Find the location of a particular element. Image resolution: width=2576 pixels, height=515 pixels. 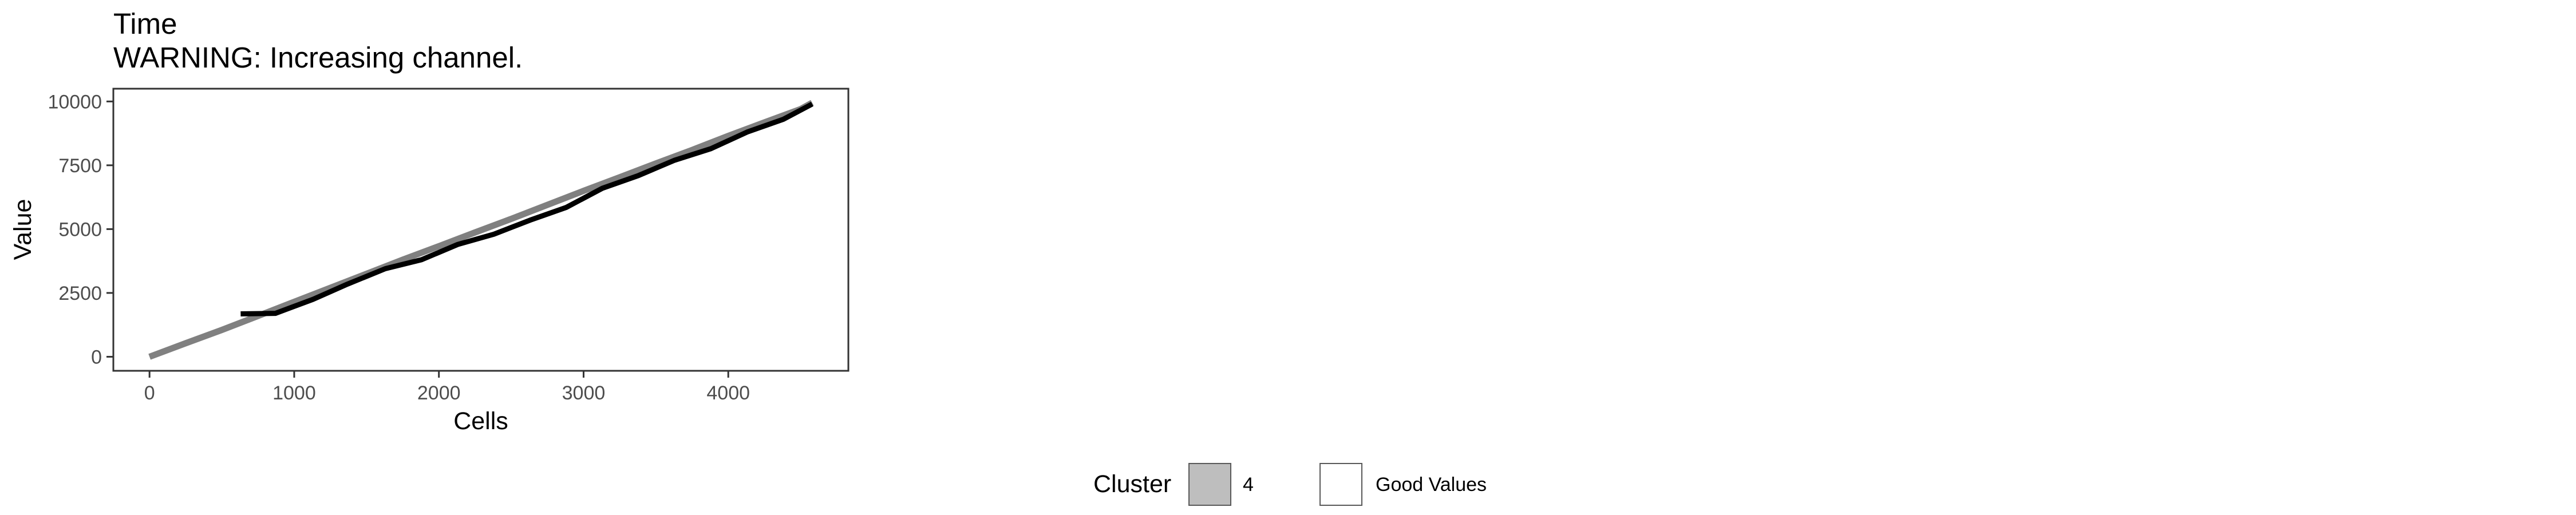

chart-title: Time is located at coordinates (145, 23).